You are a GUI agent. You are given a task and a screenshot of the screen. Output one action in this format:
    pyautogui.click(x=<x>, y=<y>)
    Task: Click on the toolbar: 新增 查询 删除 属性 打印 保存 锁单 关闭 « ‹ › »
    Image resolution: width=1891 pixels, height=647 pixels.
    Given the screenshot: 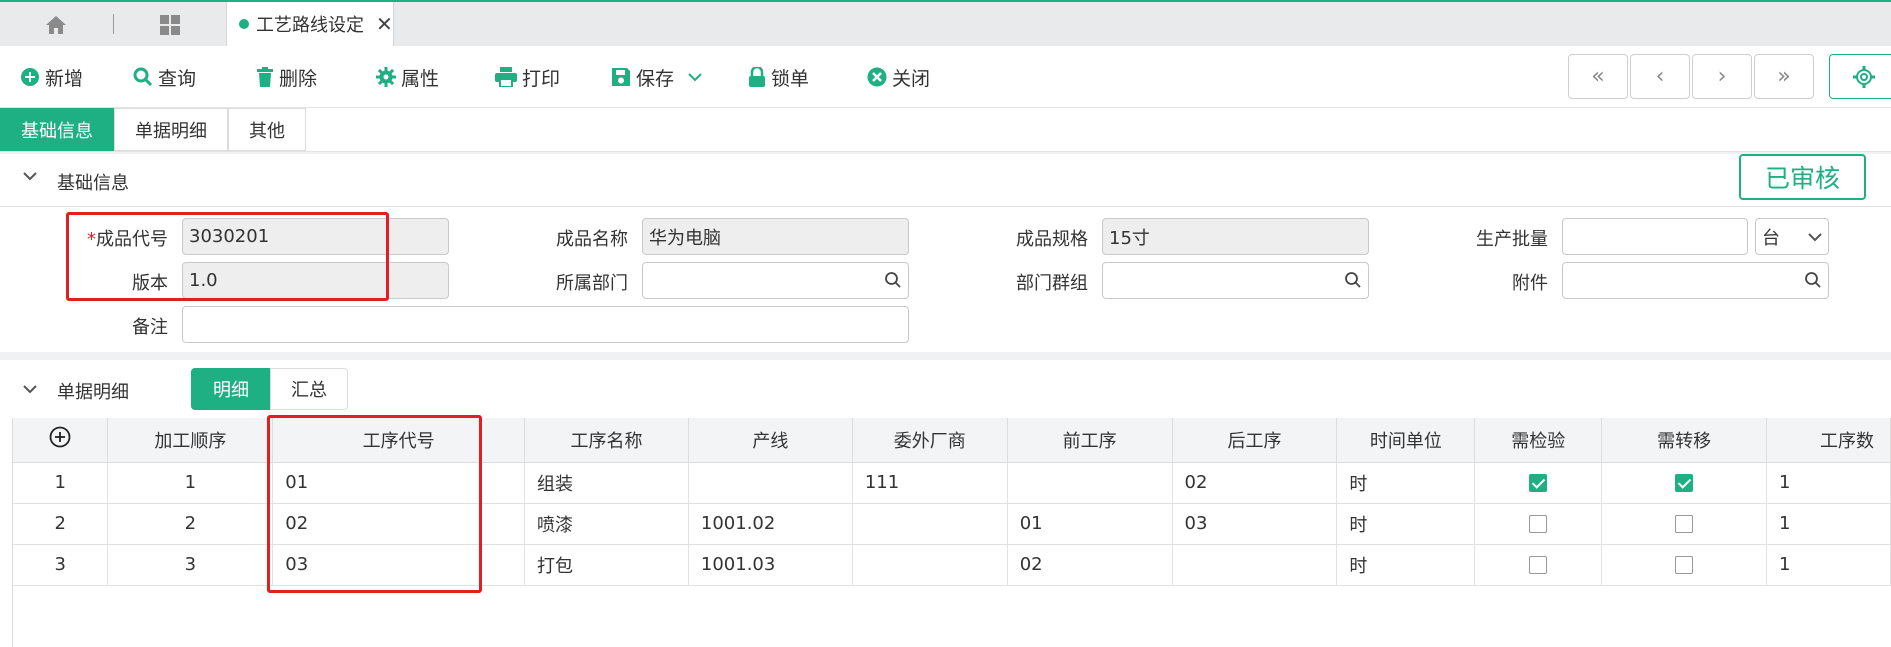 What is the action you would take?
    pyautogui.click(x=945, y=77)
    